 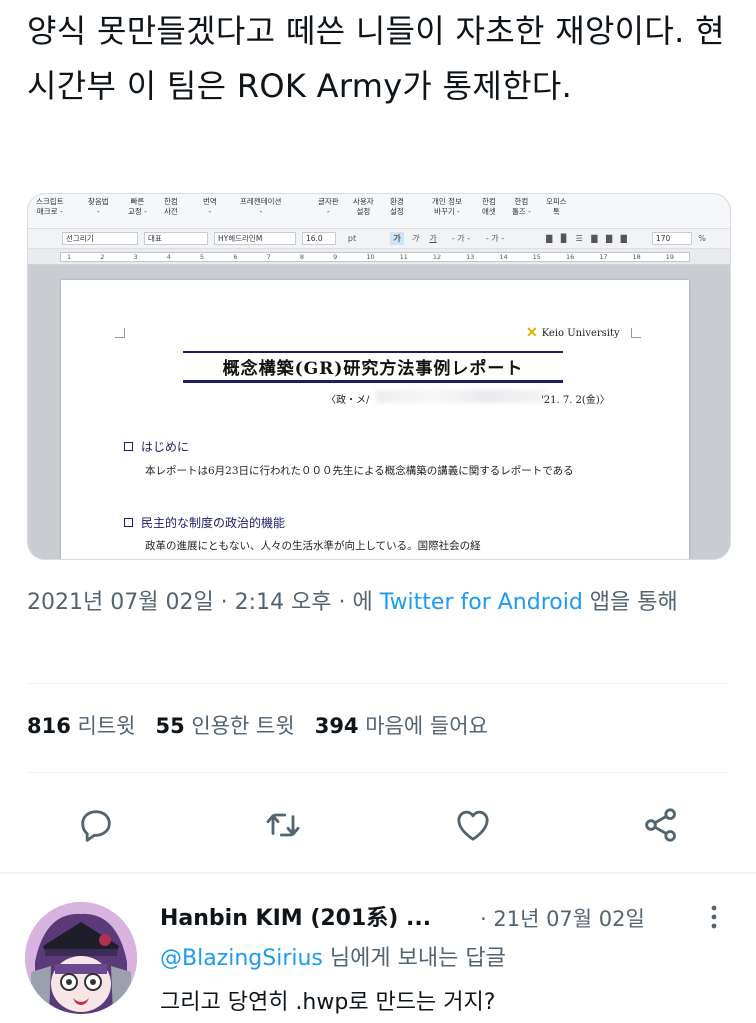 I want to click on ruler-number: 1, so click(x=69, y=257).